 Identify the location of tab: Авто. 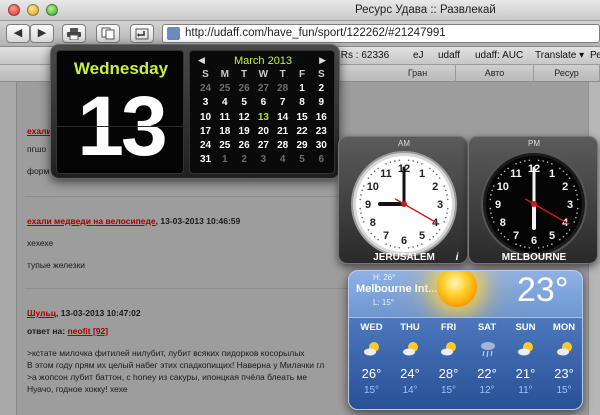
(495, 73).